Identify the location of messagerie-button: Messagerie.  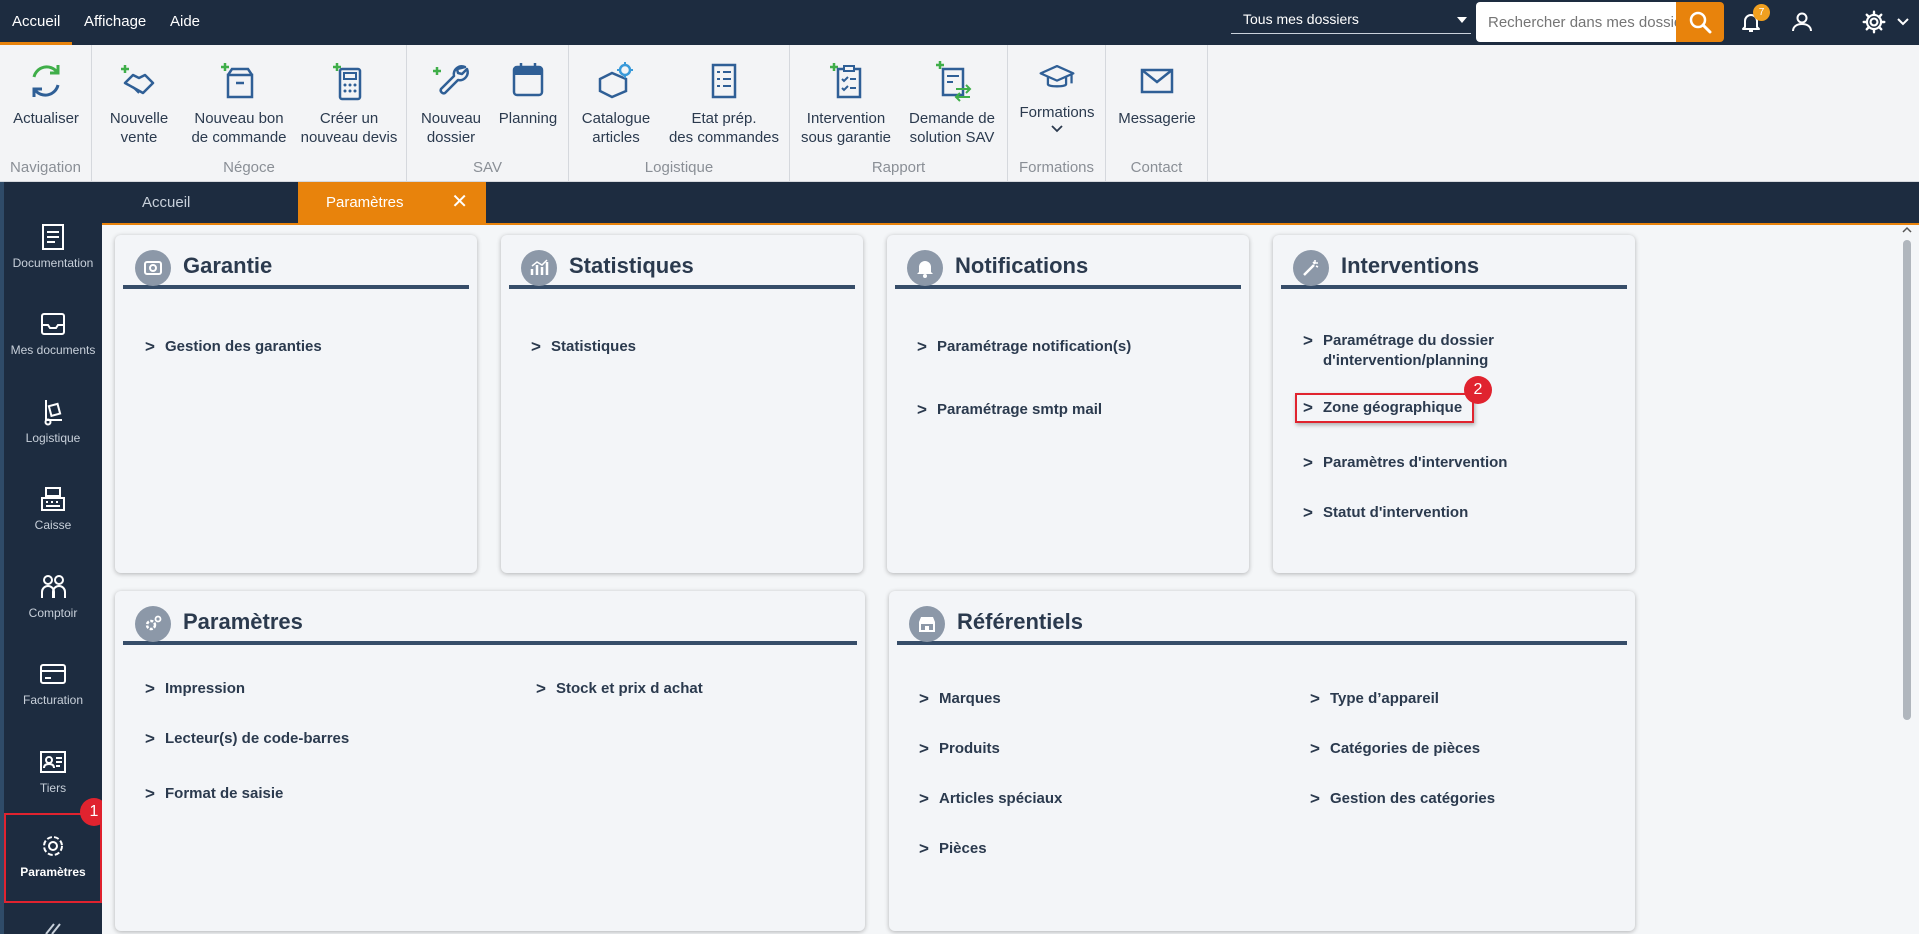
(1157, 93).